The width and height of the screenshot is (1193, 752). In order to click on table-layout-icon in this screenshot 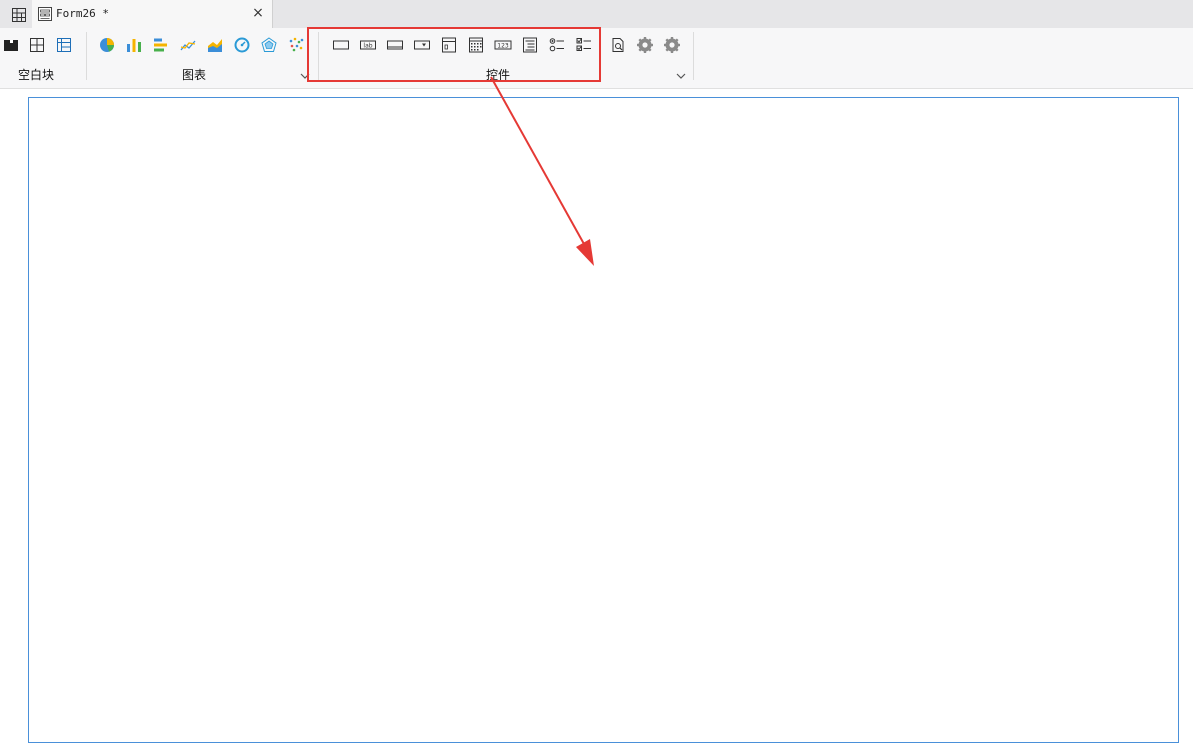, I will do `click(64, 45)`.